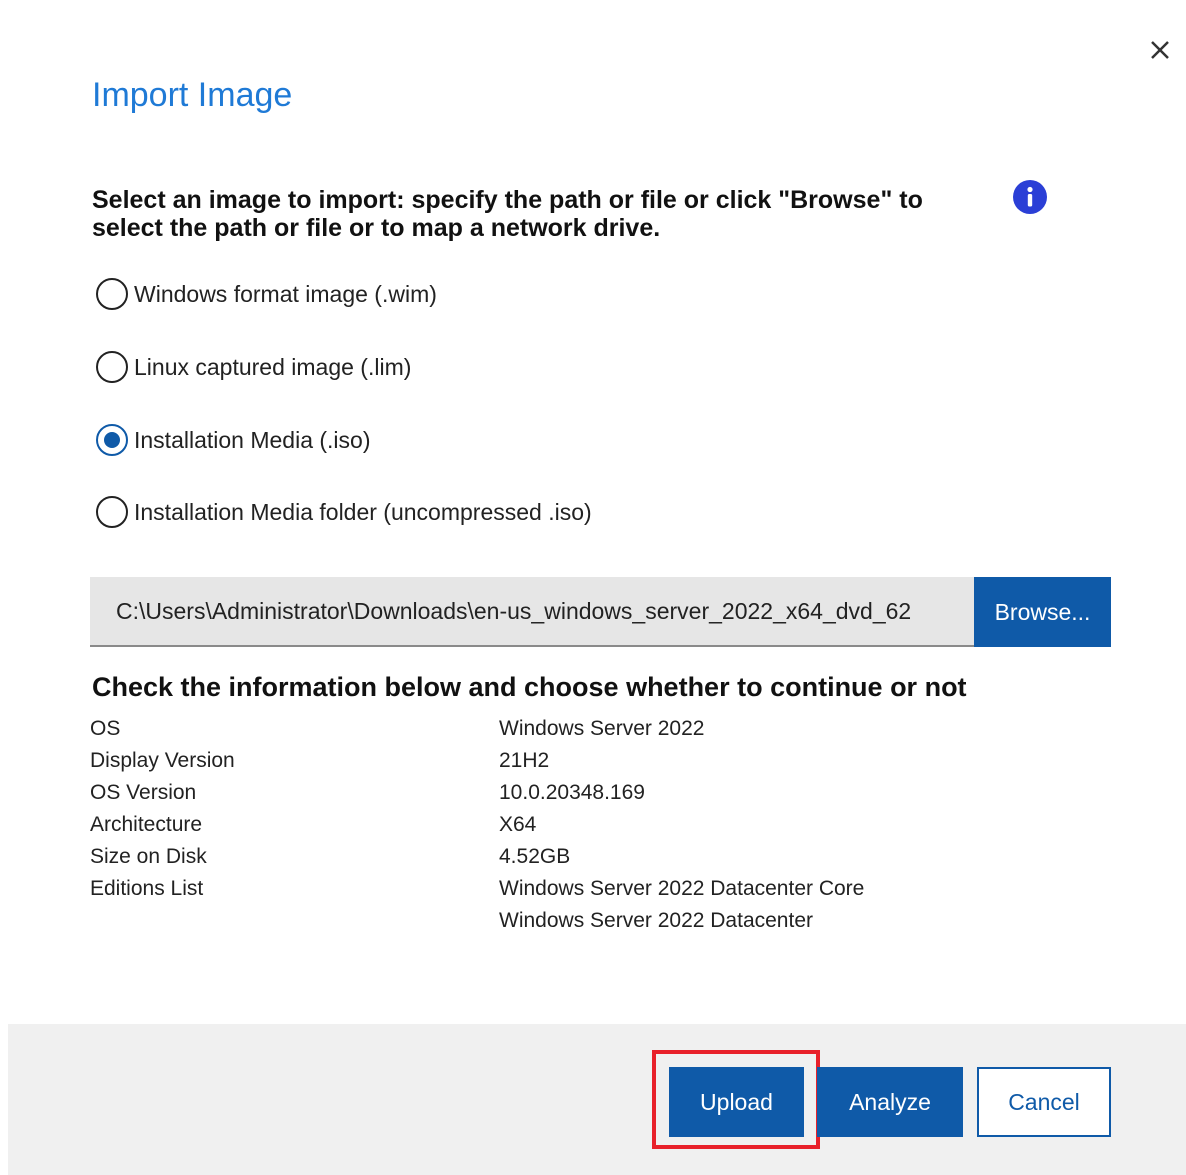 This screenshot has height=1175, width=1186. I want to click on info-key: Display Version, so click(162, 760).